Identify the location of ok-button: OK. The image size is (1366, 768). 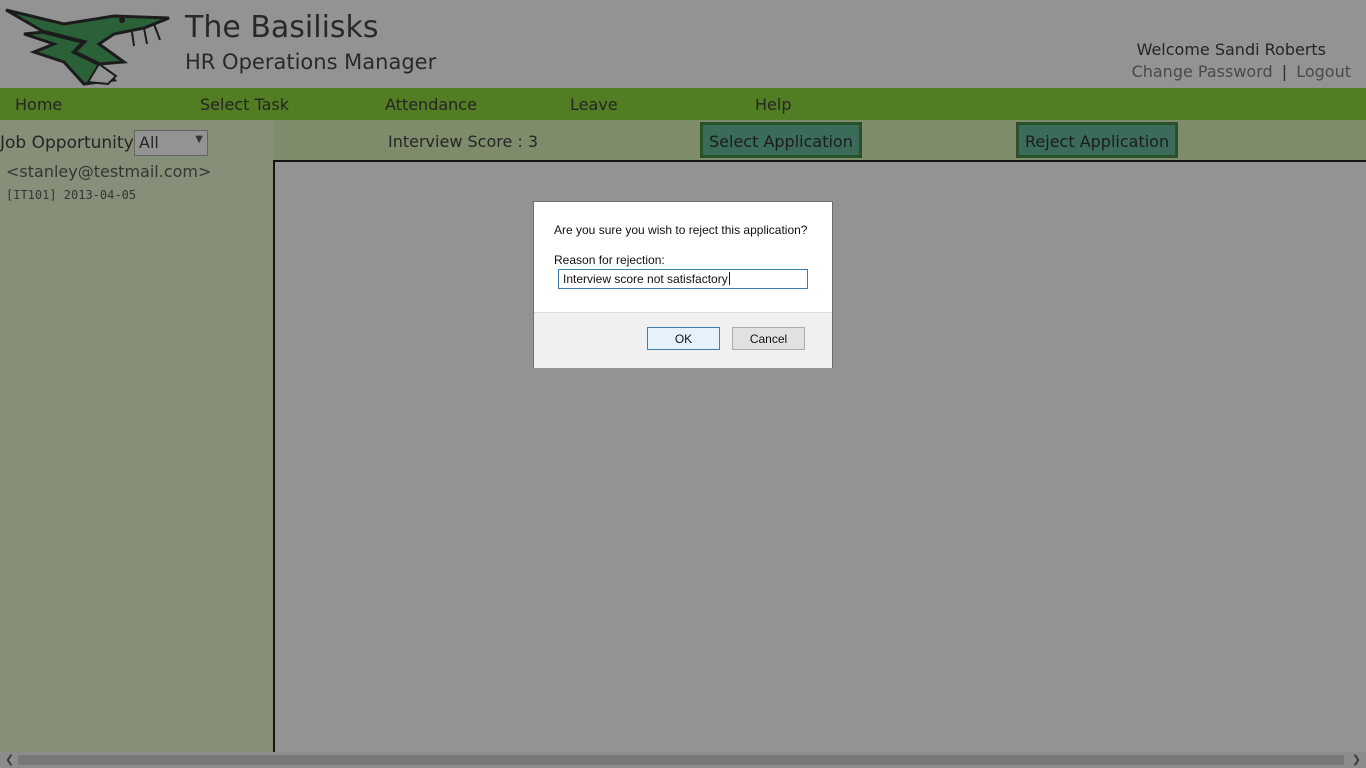
(683, 338).